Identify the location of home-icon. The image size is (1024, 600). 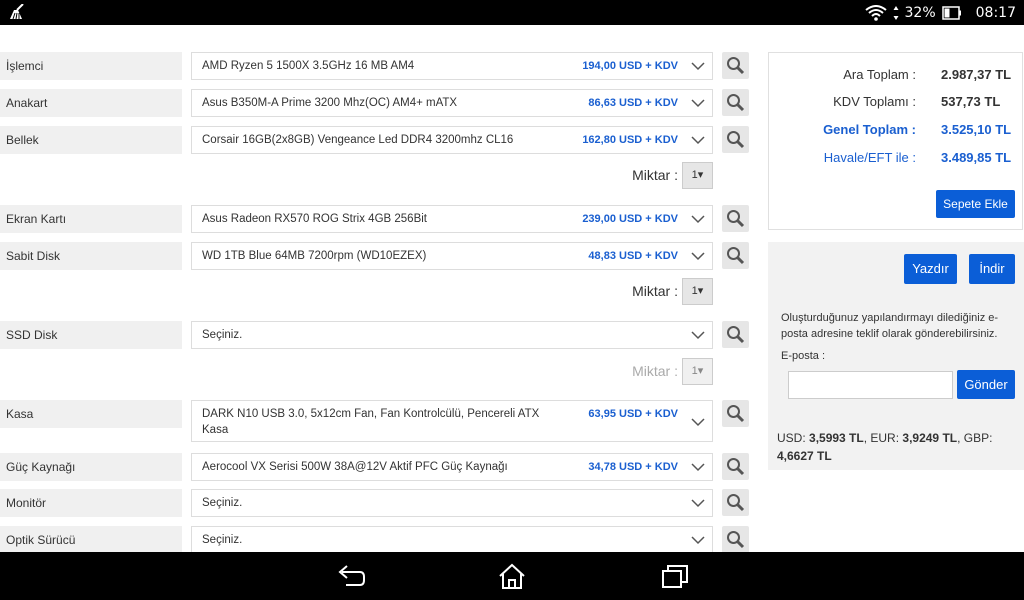
(512, 576).